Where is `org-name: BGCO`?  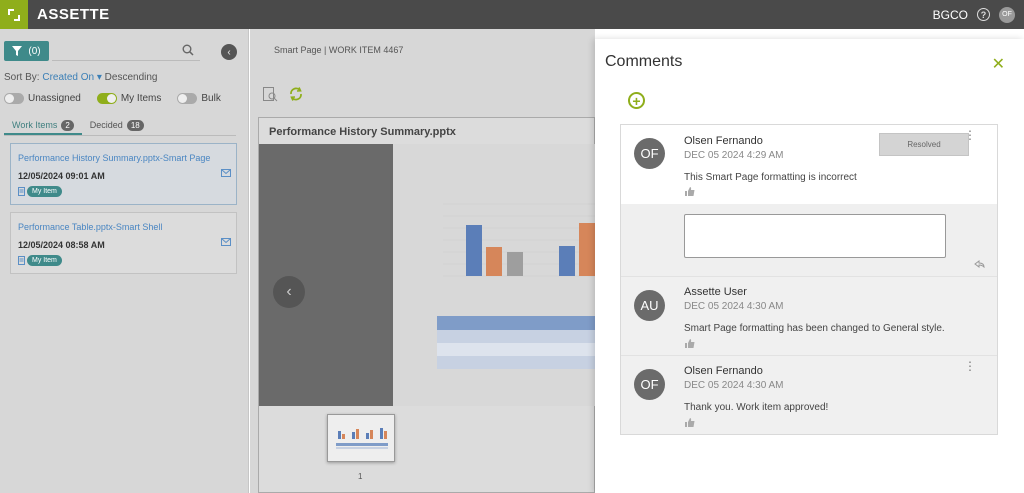
org-name: BGCO is located at coordinates (950, 15).